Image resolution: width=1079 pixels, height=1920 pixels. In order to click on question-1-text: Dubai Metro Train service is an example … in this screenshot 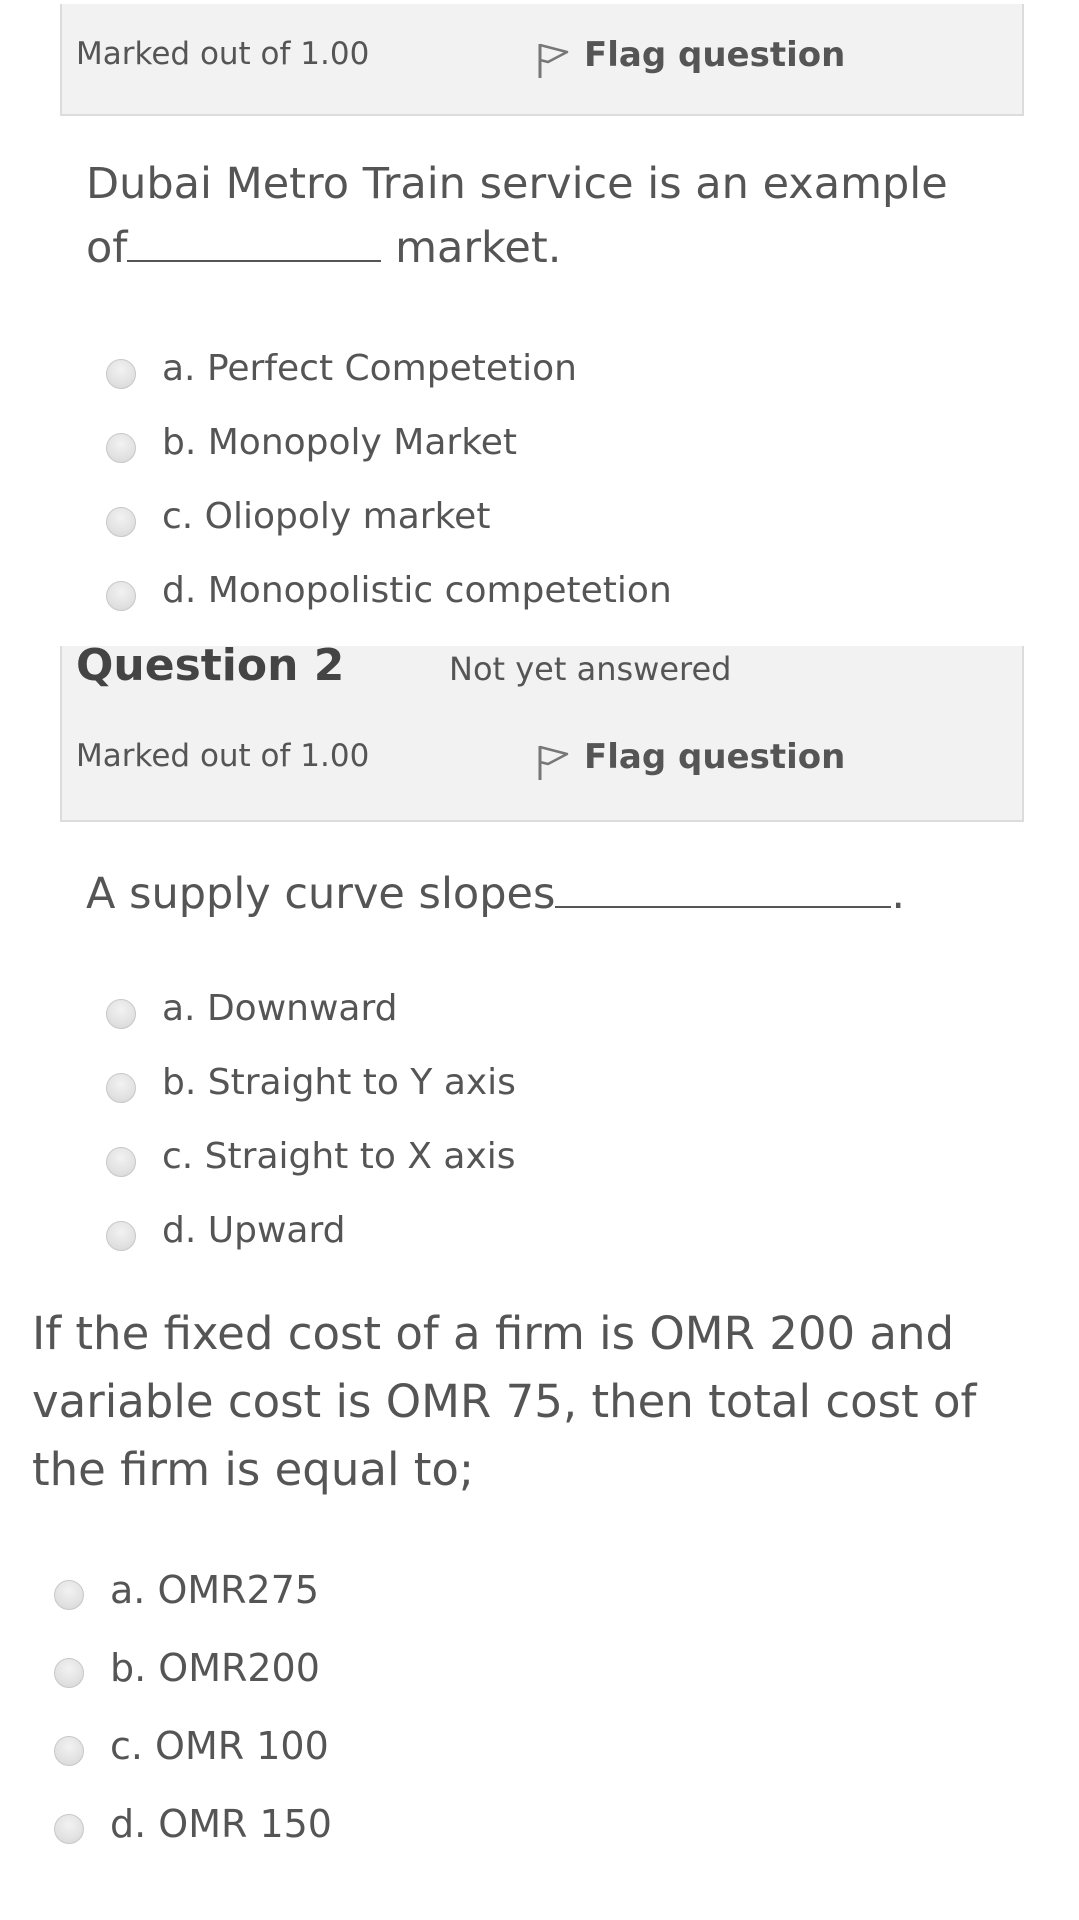, I will do `click(536, 216)`.